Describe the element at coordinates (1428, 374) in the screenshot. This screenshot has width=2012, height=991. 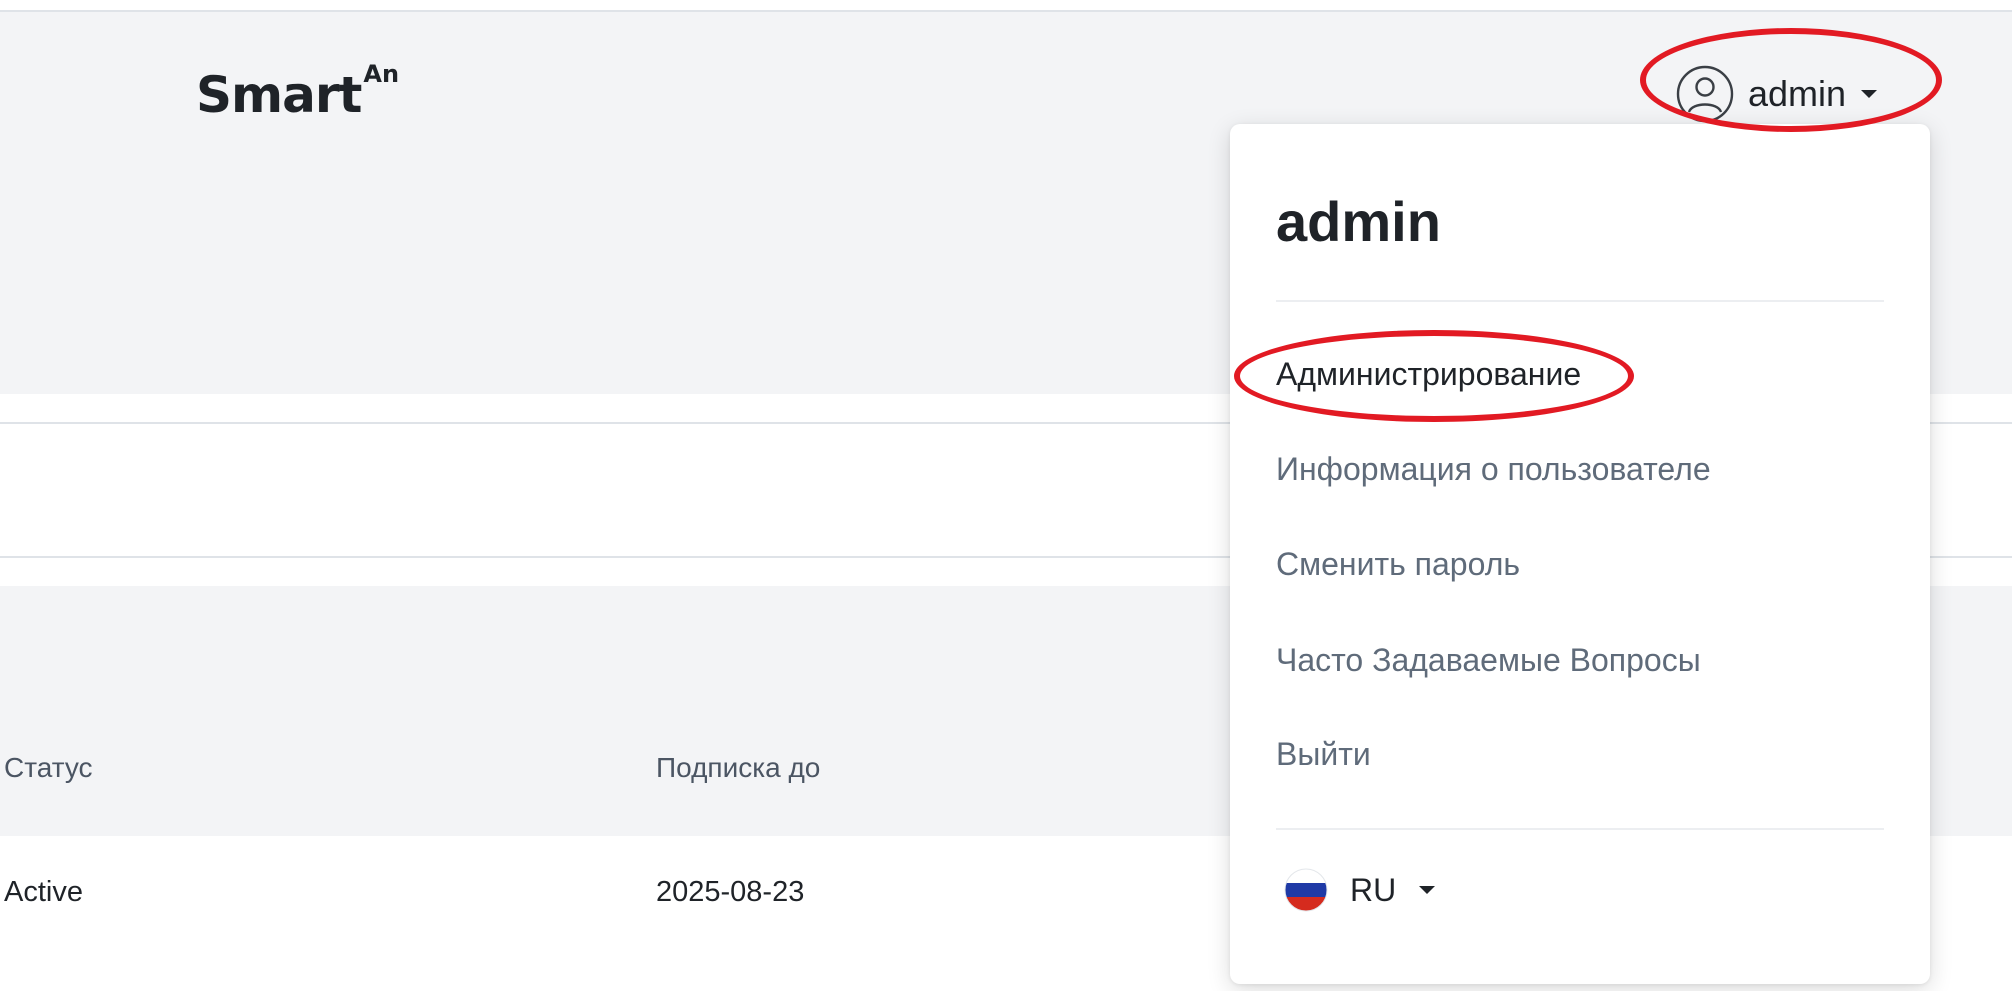
I see `menu-item-administration: Администрирование` at that location.